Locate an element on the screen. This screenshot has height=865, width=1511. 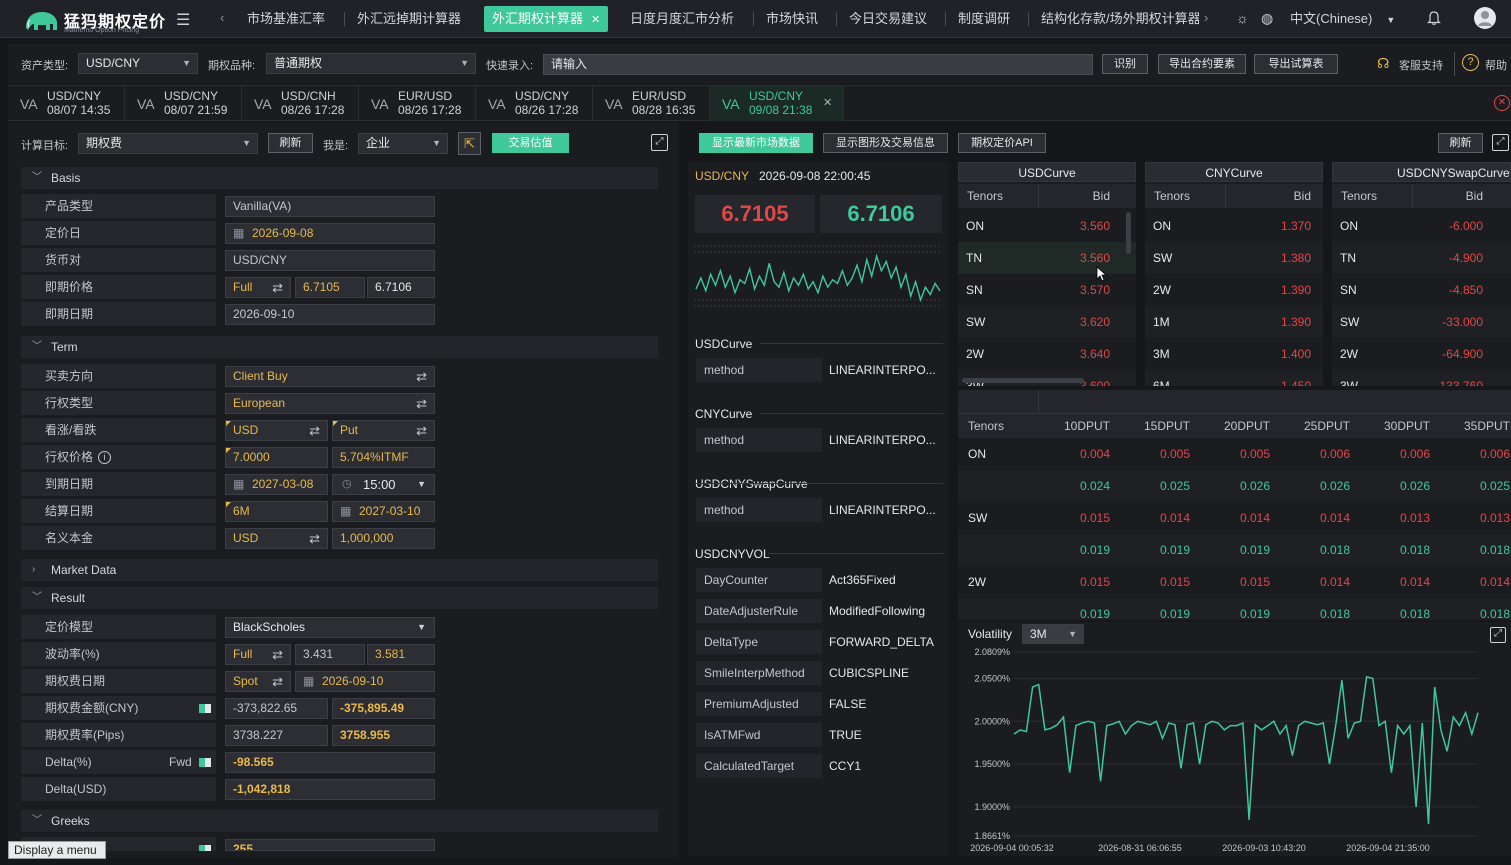
menu-icon: ☰ is located at coordinates (186, 19).